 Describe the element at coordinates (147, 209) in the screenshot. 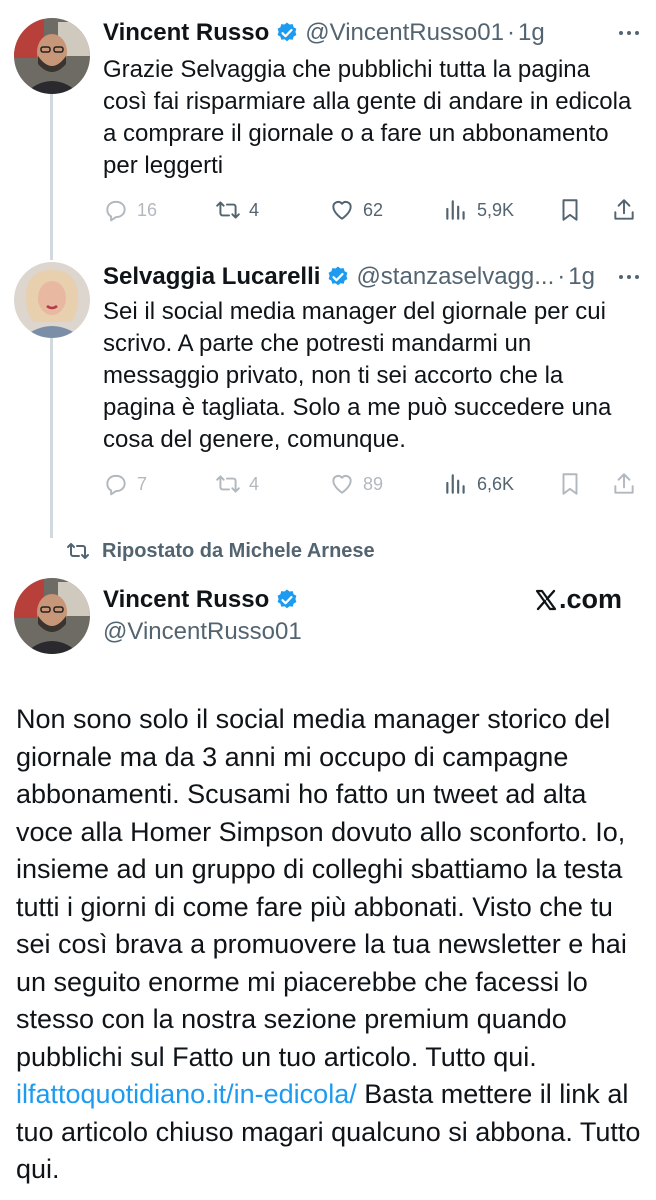

I see `reply-count: 16` at that location.